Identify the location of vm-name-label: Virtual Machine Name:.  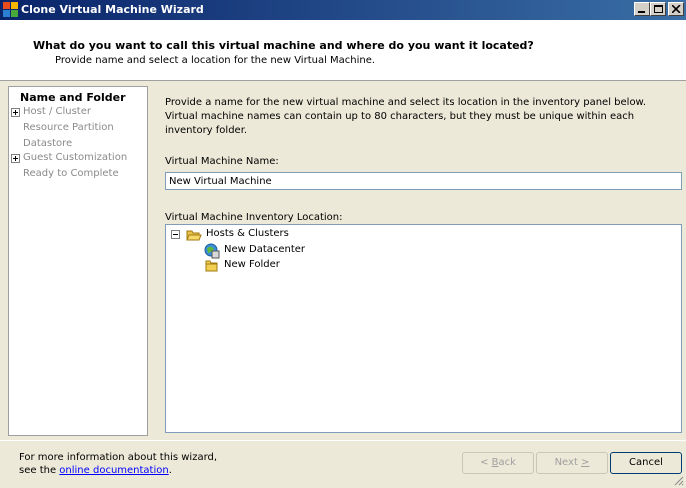
(222, 161).